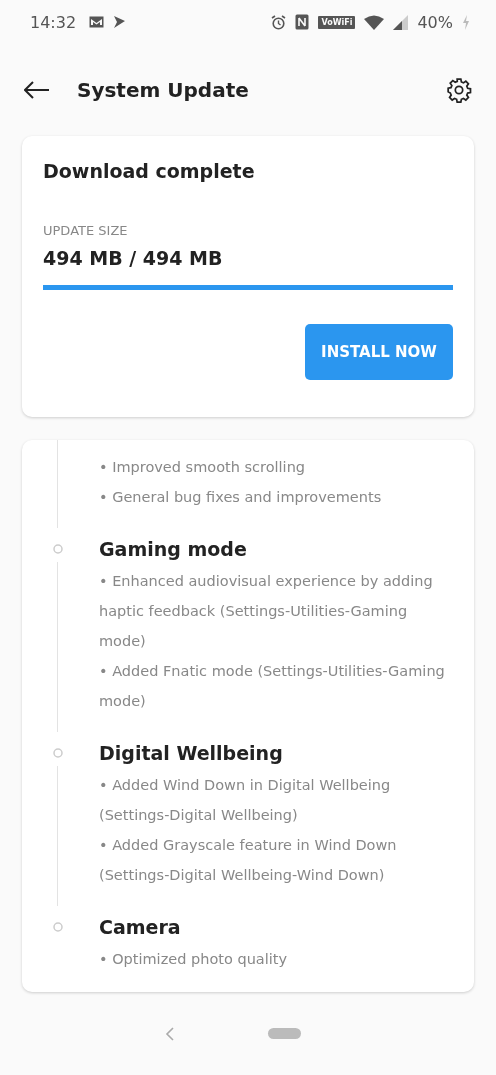 This screenshot has width=496, height=1075. Describe the element at coordinates (133, 258) in the screenshot. I see `size-value: 494 MB / 494 MB` at that location.